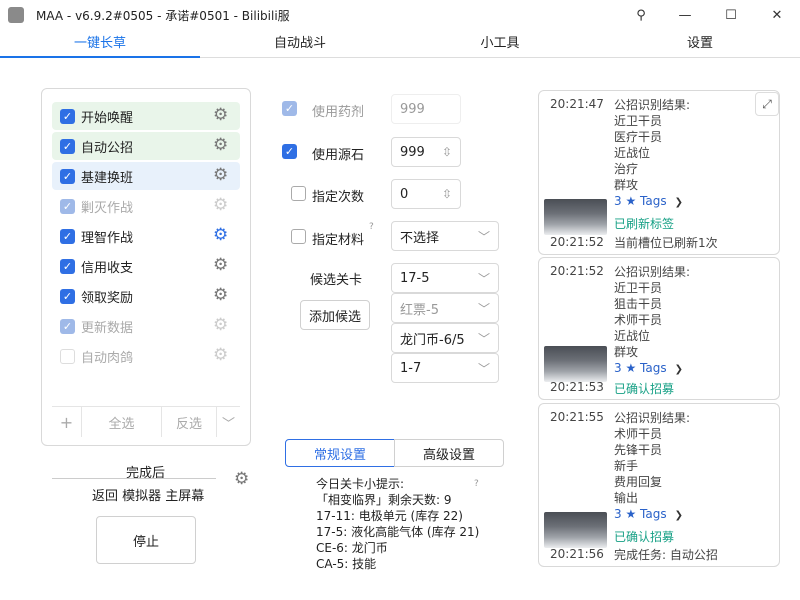  I want to click on times-input: 0 ⇳, so click(426, 194).